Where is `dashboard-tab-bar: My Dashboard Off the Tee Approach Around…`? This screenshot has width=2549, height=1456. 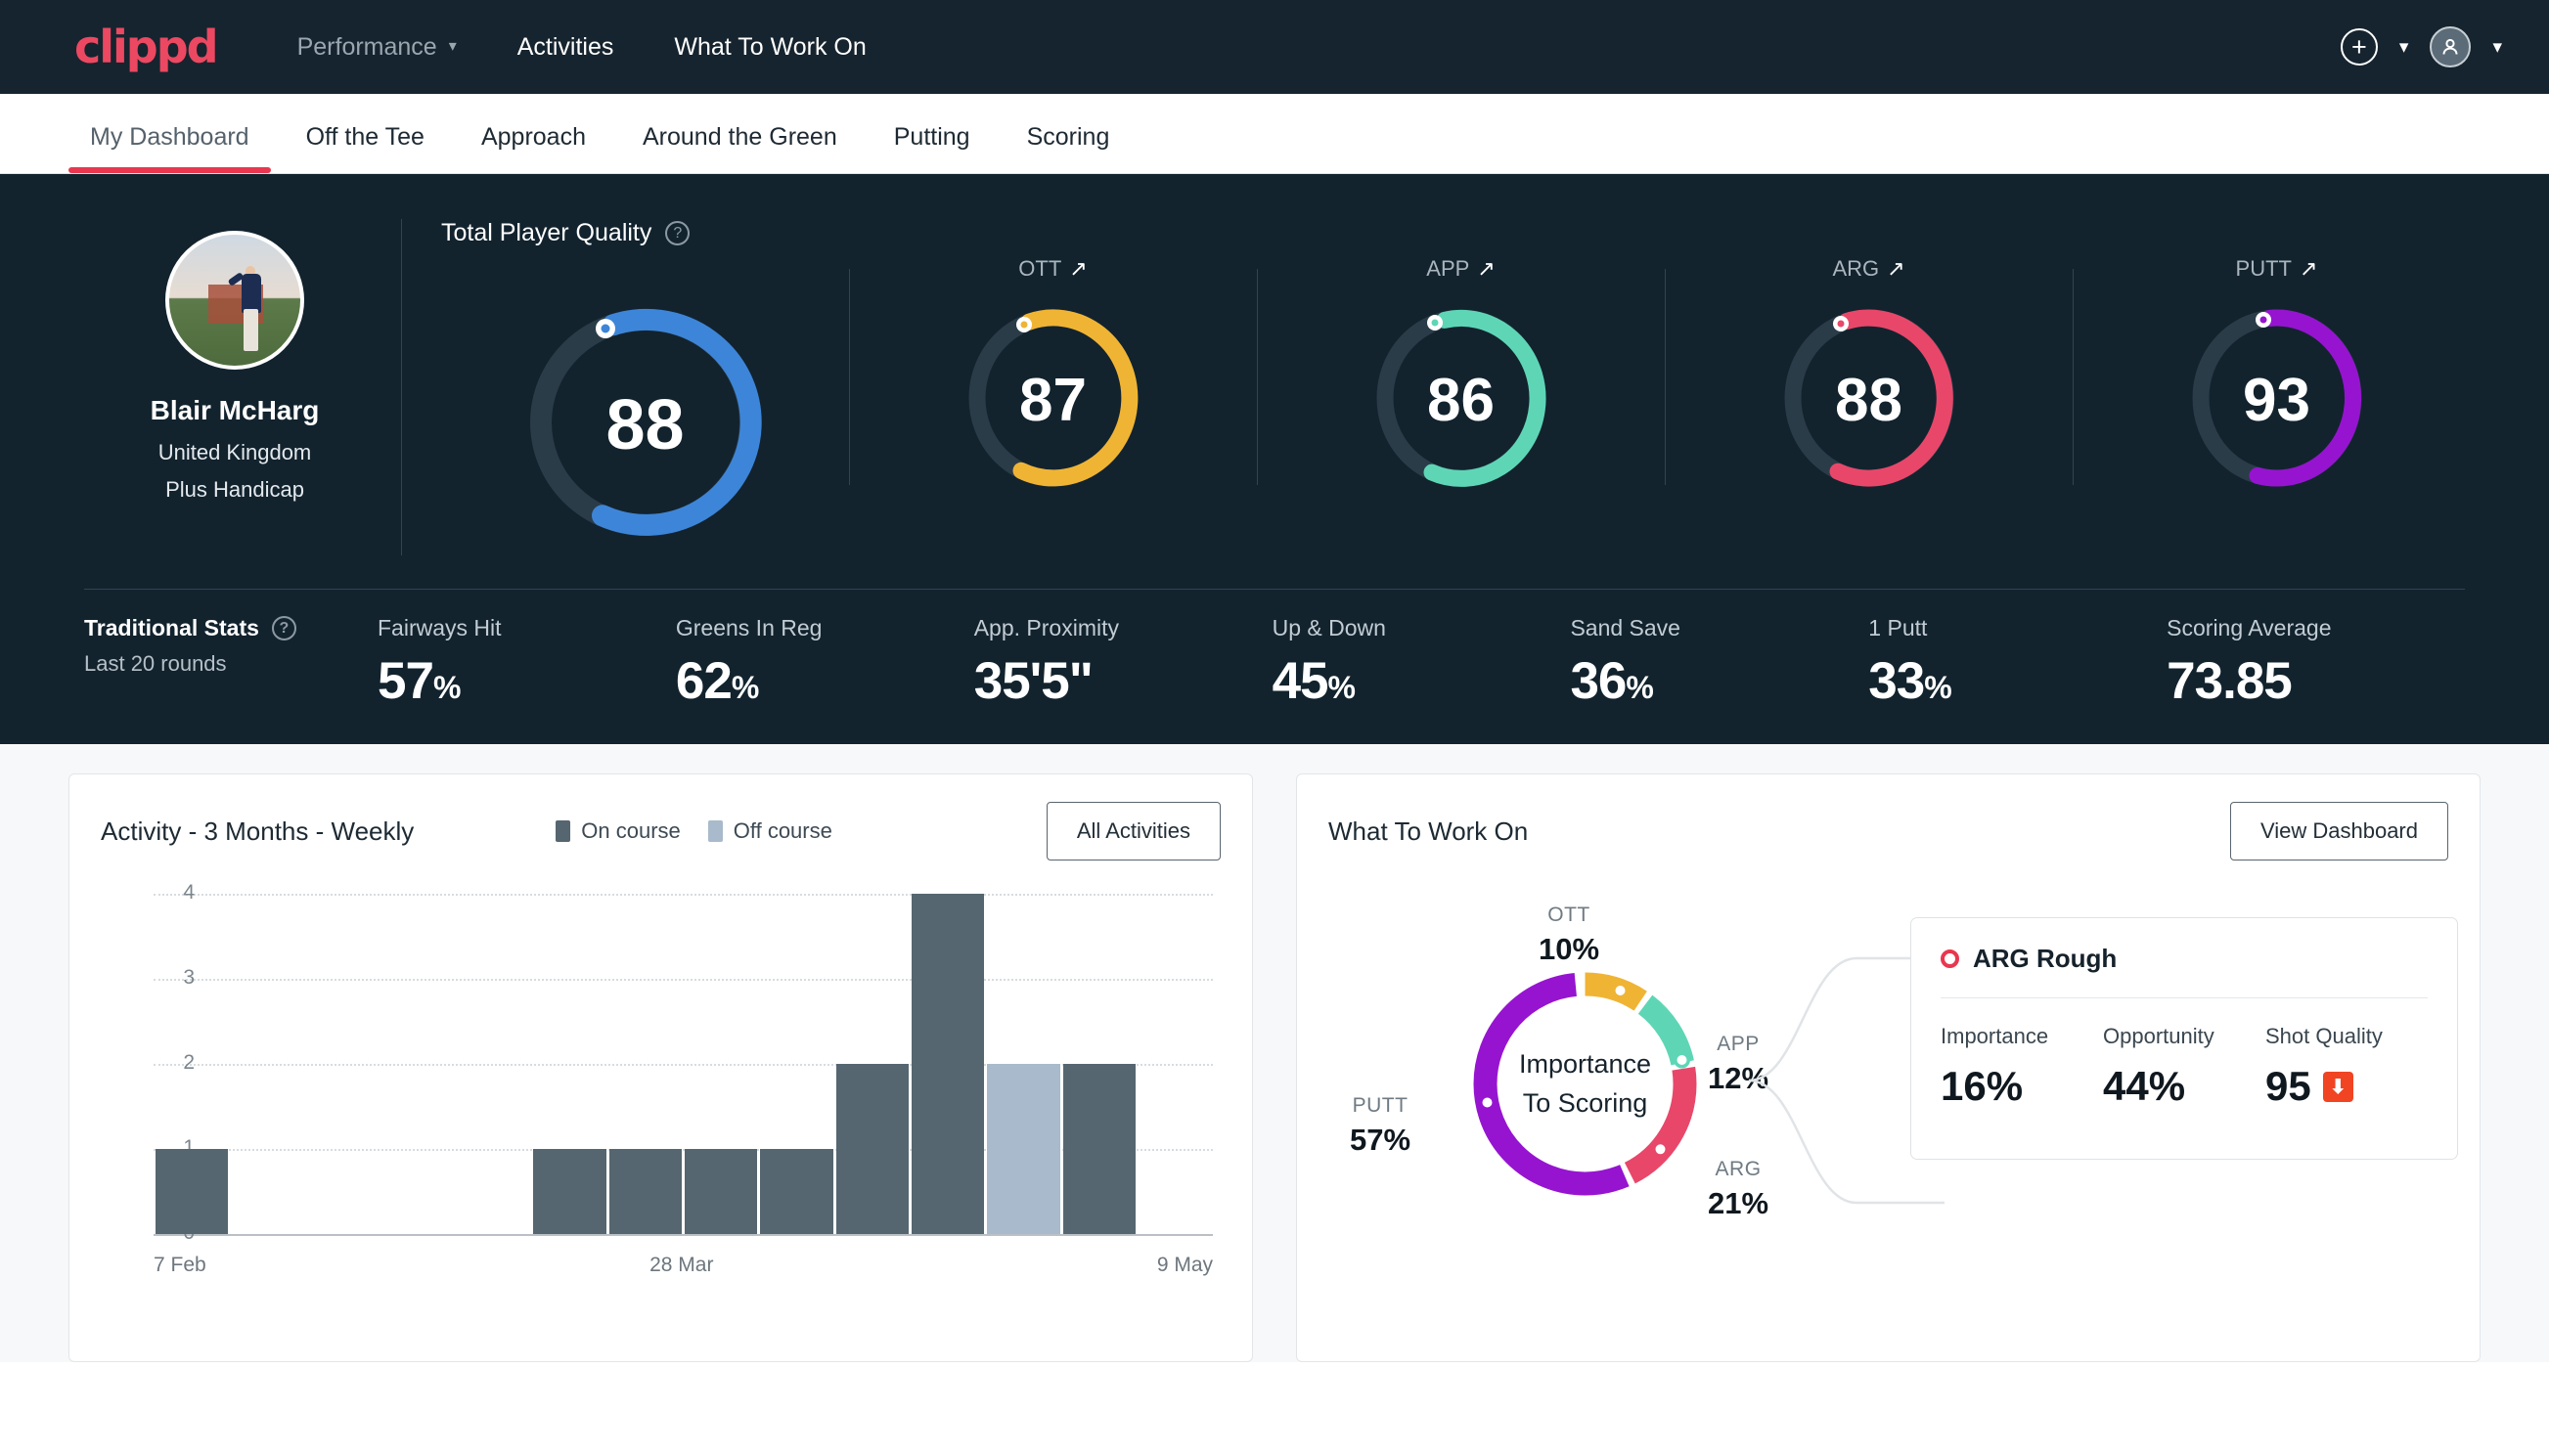
dashboard-tab-bar: My Dashboard Off the Tee Approach Around… is located at coordinates (1274, 134).